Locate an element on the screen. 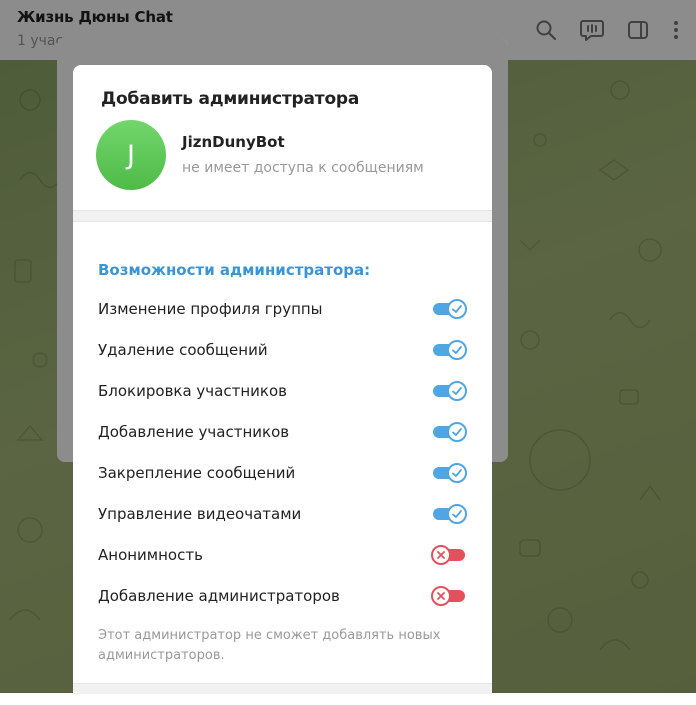 This screenshot has width=696, height=705. permission-add-admins: Добавление администраторов is located at coordinates (282, 596).